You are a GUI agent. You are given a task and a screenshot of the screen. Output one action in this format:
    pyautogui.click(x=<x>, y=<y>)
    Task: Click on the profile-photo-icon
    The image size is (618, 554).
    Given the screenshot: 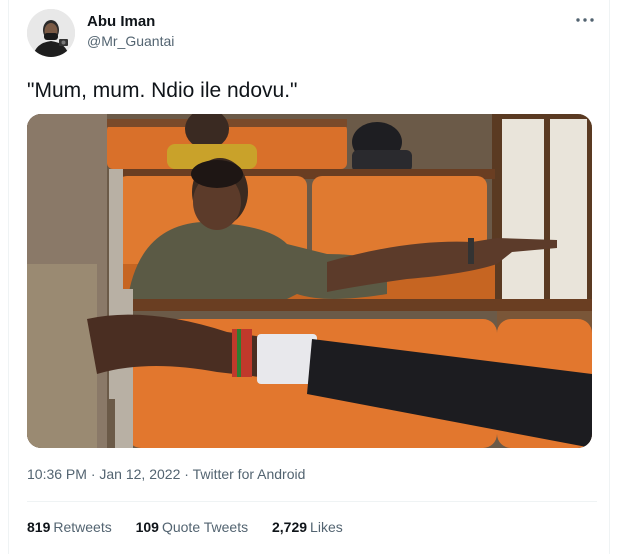 What is the action you would take?
    pyautogui.click(x=51, y=33)
    